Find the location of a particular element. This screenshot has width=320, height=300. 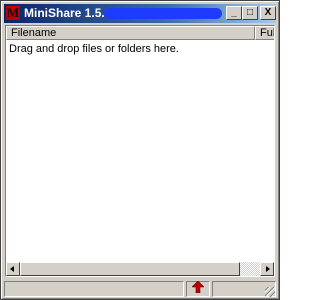

status-pane-main is located at coordinates (94, 289).